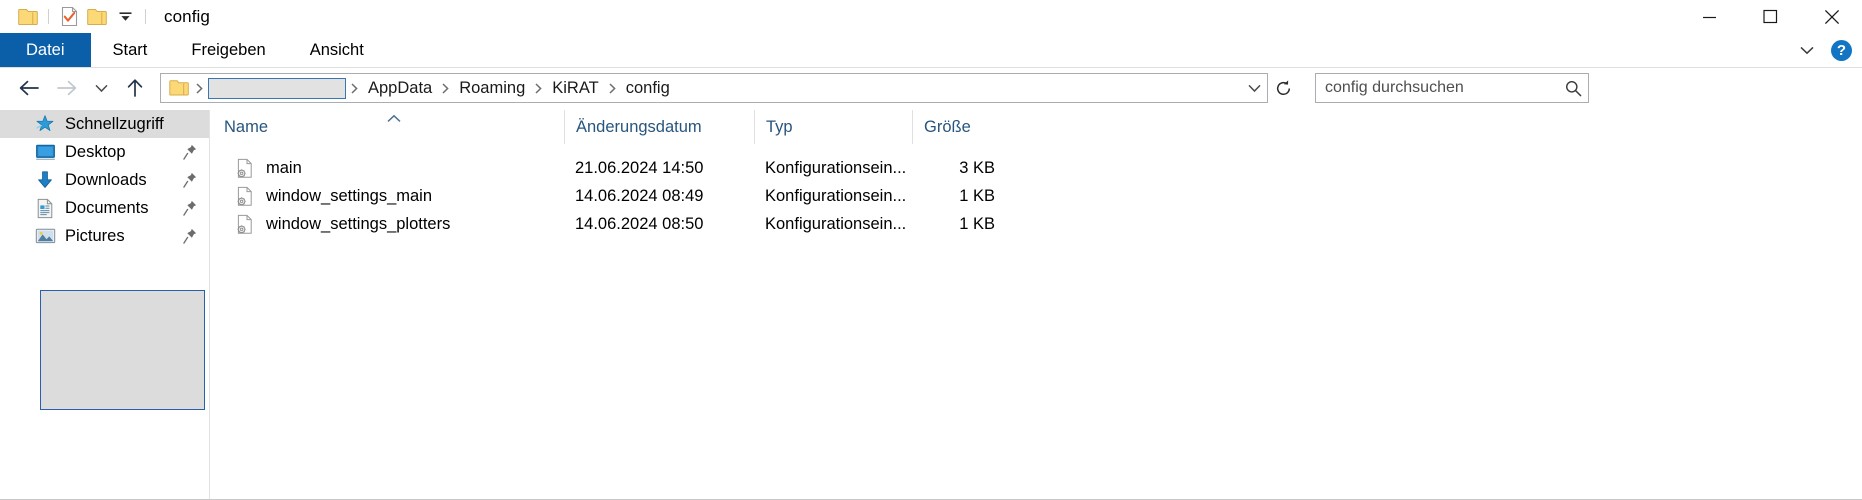 The height and width of the screenshot is (500, 1862). What do you see at coordinates (277, 88) in the screenshot?
I see `breadcrumb-item-user-redacted` at bounding box center [277, 88].